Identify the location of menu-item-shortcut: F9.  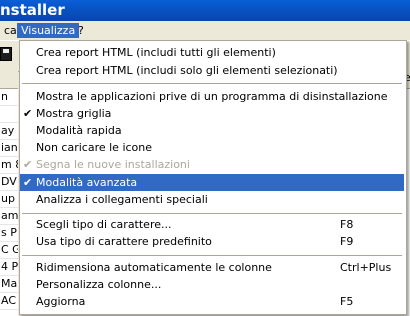
(347, 241).